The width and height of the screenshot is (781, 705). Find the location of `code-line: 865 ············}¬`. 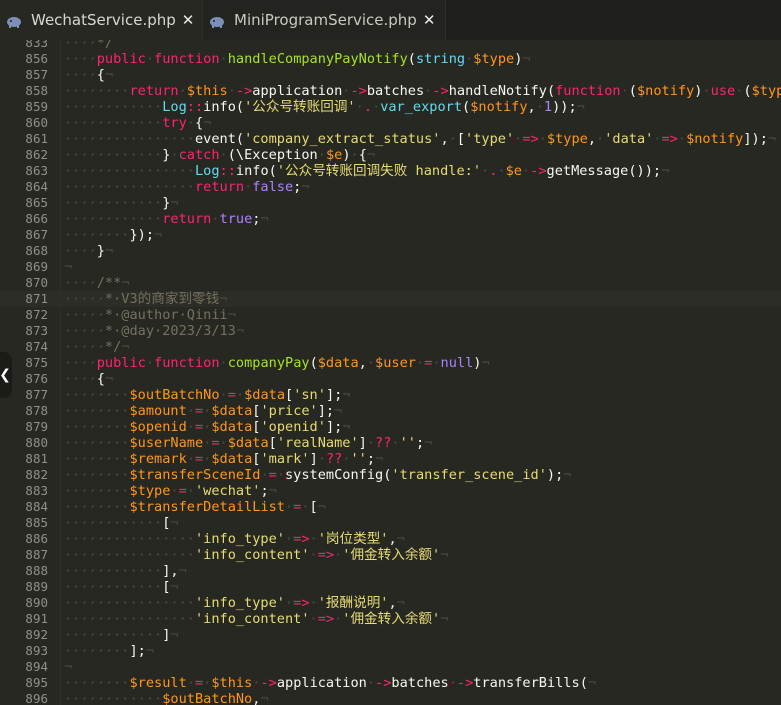

code-line: 865 ············}¬ is located at coordinates (390, 203).